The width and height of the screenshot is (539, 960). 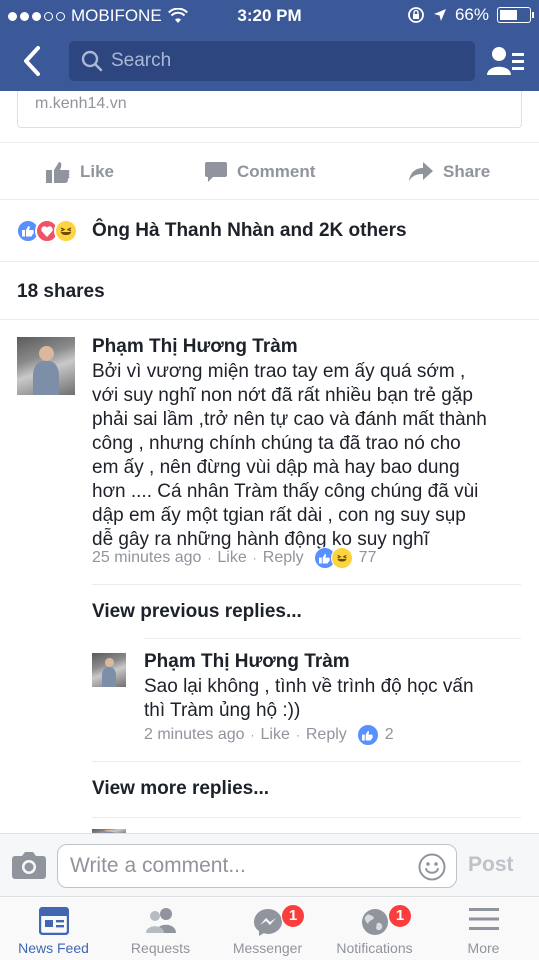 I want to click on camera-icon, so click(x=29, y=865).